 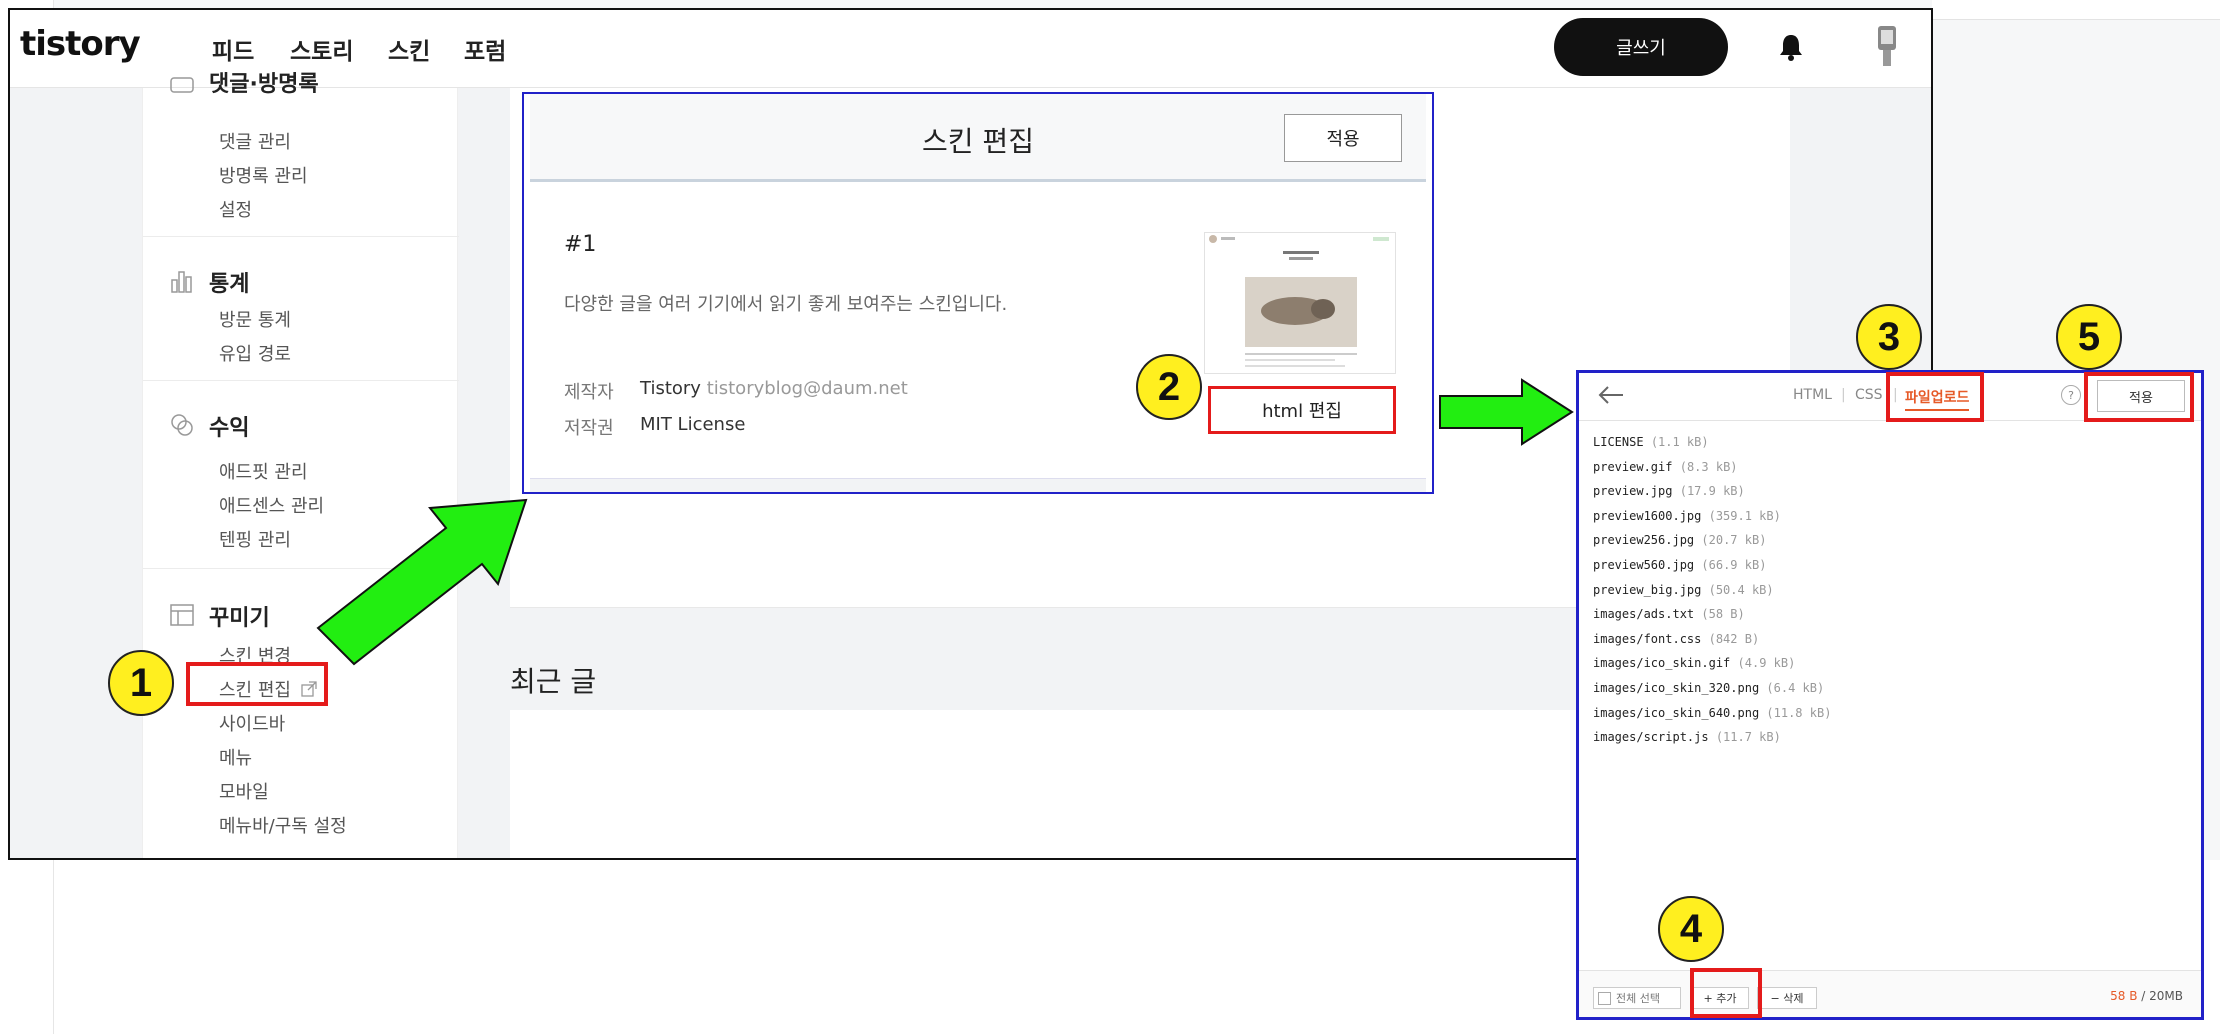 I want to click on author-name: Tistory, so click(x=670, y=388).